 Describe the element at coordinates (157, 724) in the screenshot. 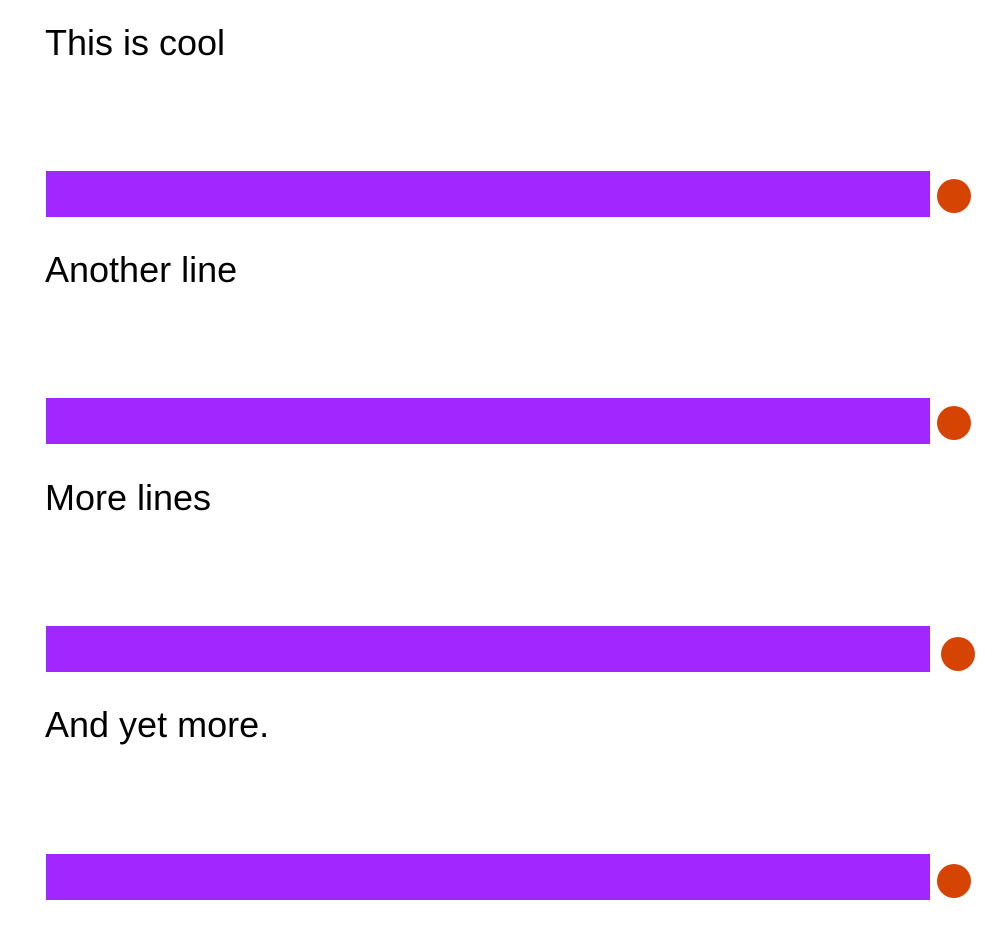

I see `item-text: And yet more.` at that location.